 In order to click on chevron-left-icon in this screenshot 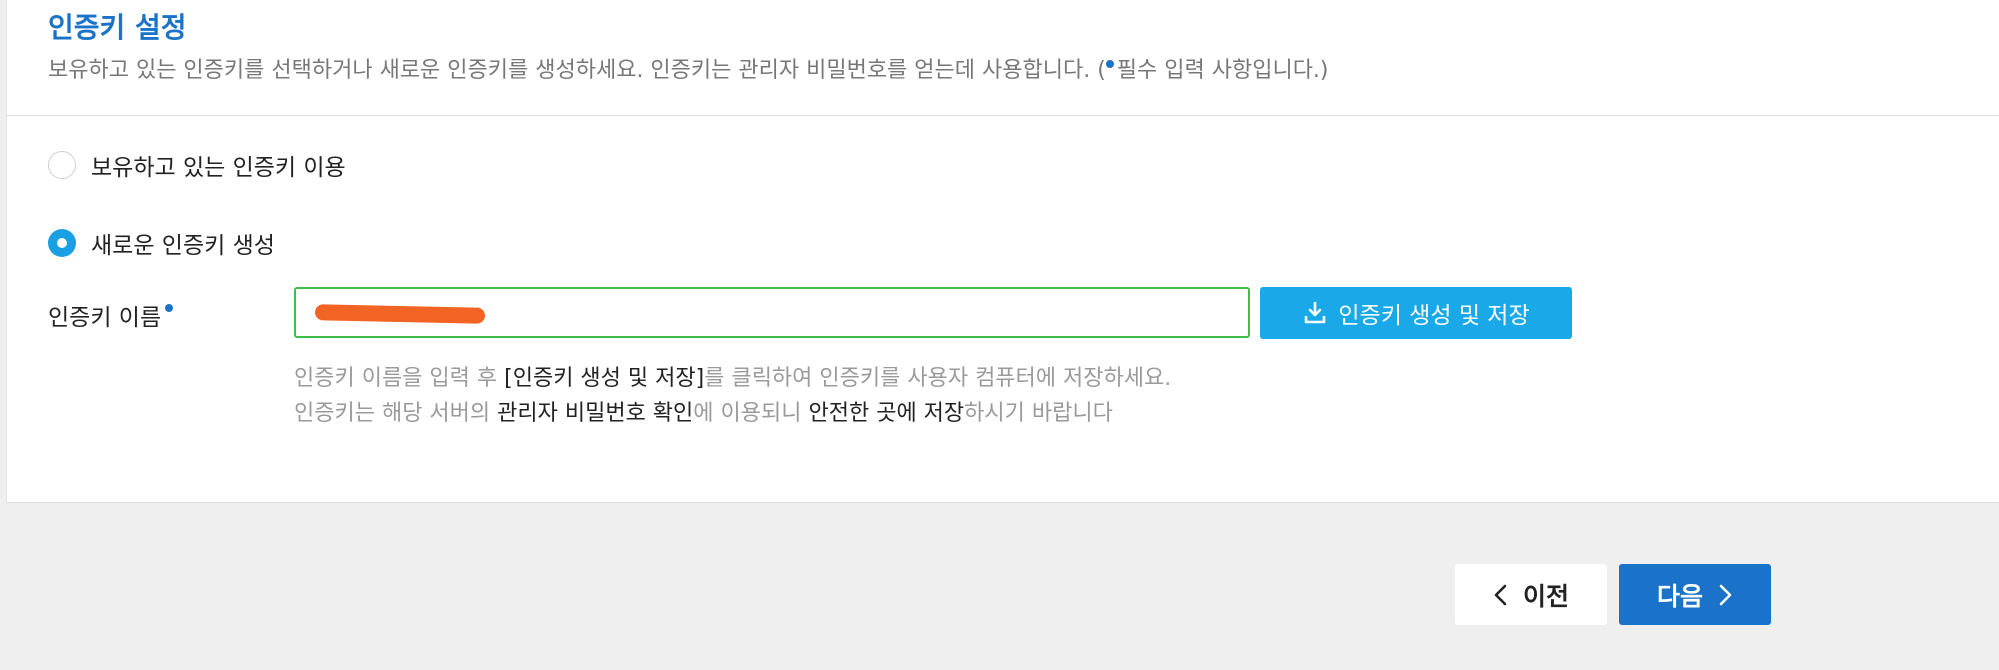, I will do `click(1500, 594)`.